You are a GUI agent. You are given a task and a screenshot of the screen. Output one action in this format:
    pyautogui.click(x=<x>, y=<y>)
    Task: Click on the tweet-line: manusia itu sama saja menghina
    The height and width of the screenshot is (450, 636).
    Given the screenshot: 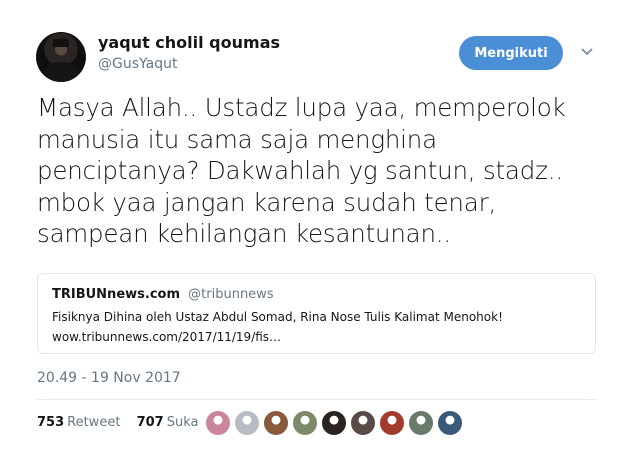 What is the action you would take?
    pyautogui.click(x=237, y=139)
    